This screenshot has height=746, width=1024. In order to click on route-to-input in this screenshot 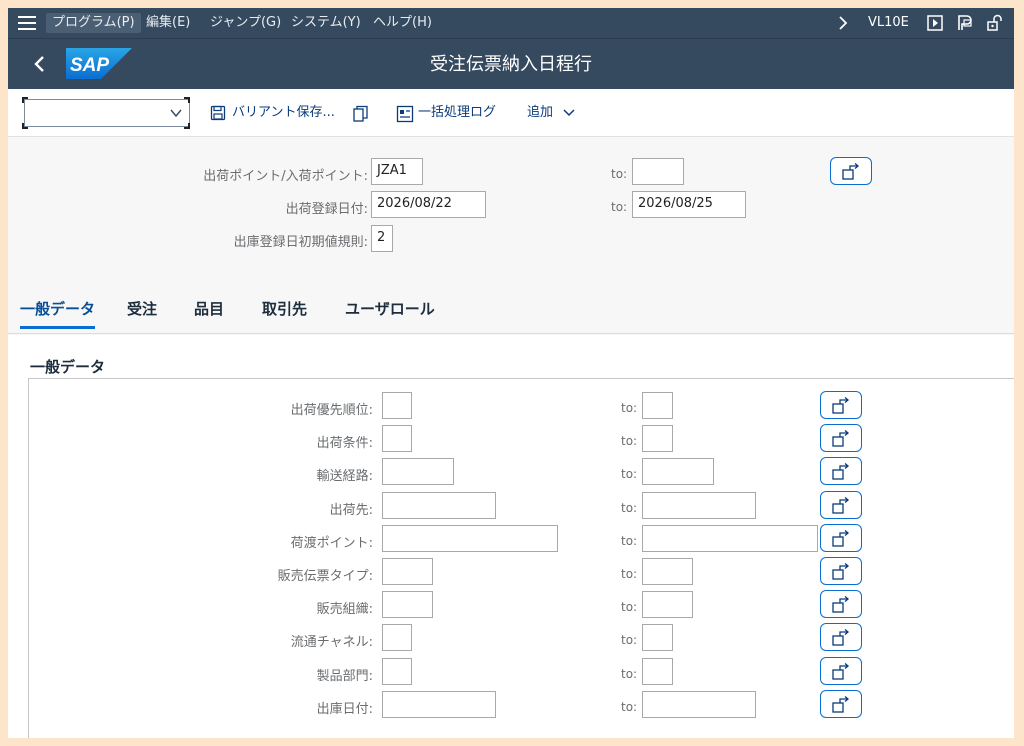, I will do `click(678, 471)`.